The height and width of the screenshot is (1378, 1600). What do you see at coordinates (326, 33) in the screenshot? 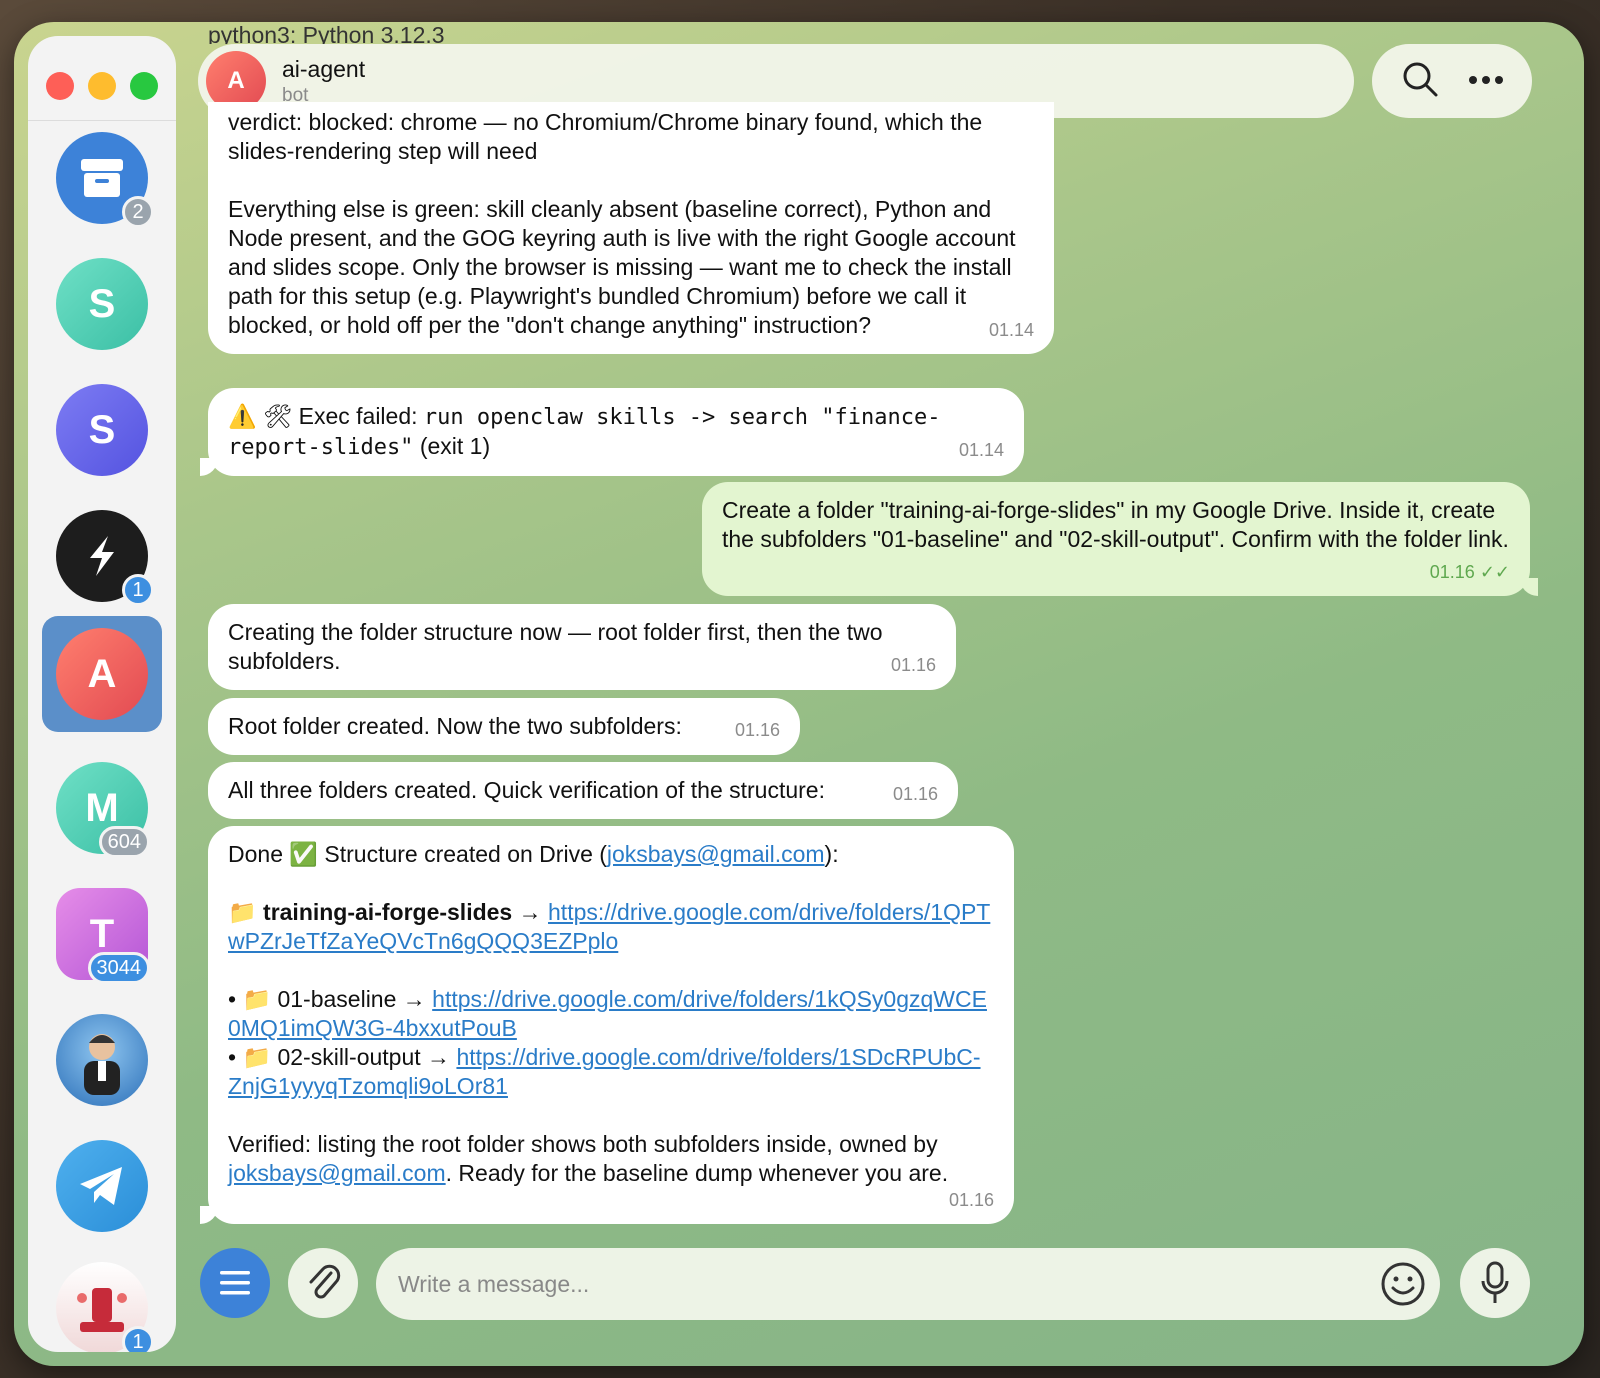
I see `scrolled-text-behind-header: python3: Python 3.12.3` at bounding box center [326, 33].